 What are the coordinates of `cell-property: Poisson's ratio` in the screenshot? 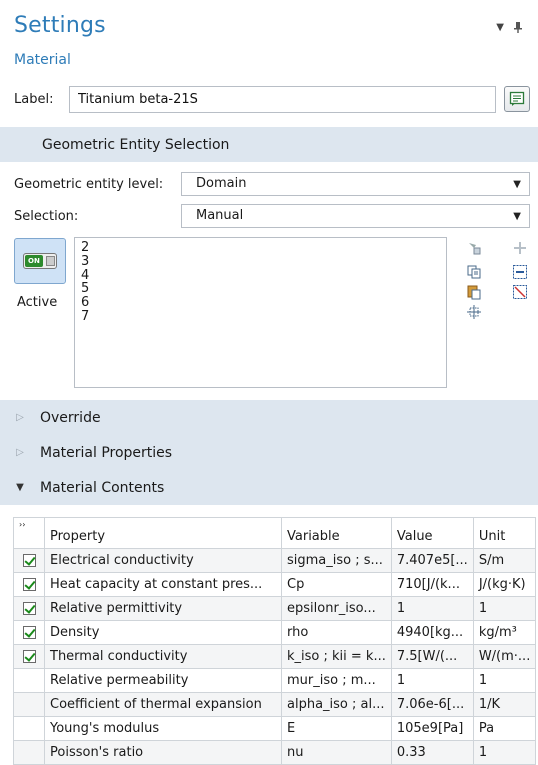 It's located at (163, 752).